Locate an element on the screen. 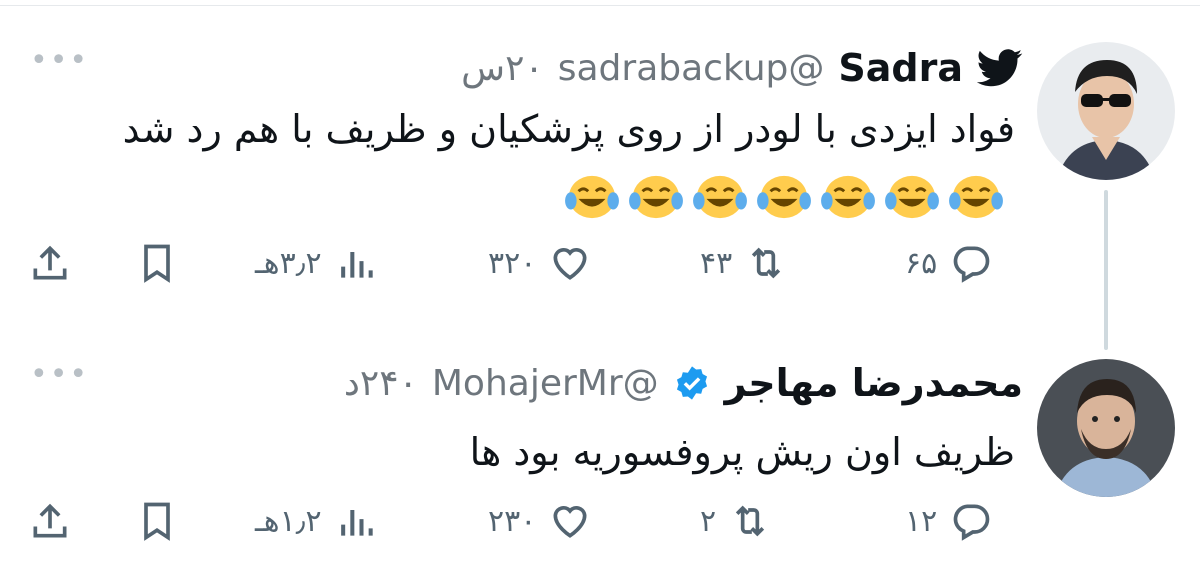  verified-badge-icon is located at coordinates (691, 383).